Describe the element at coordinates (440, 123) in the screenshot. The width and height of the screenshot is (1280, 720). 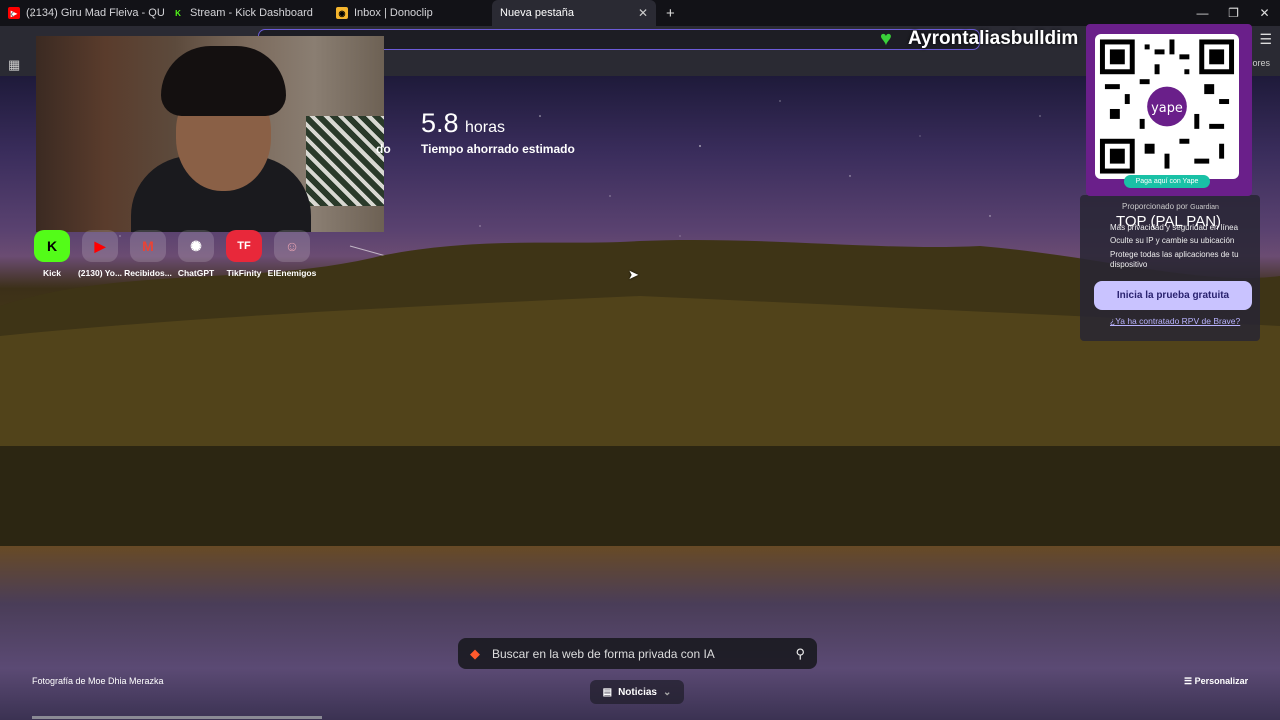
I see `time-saved-value: 5.8` at that location.